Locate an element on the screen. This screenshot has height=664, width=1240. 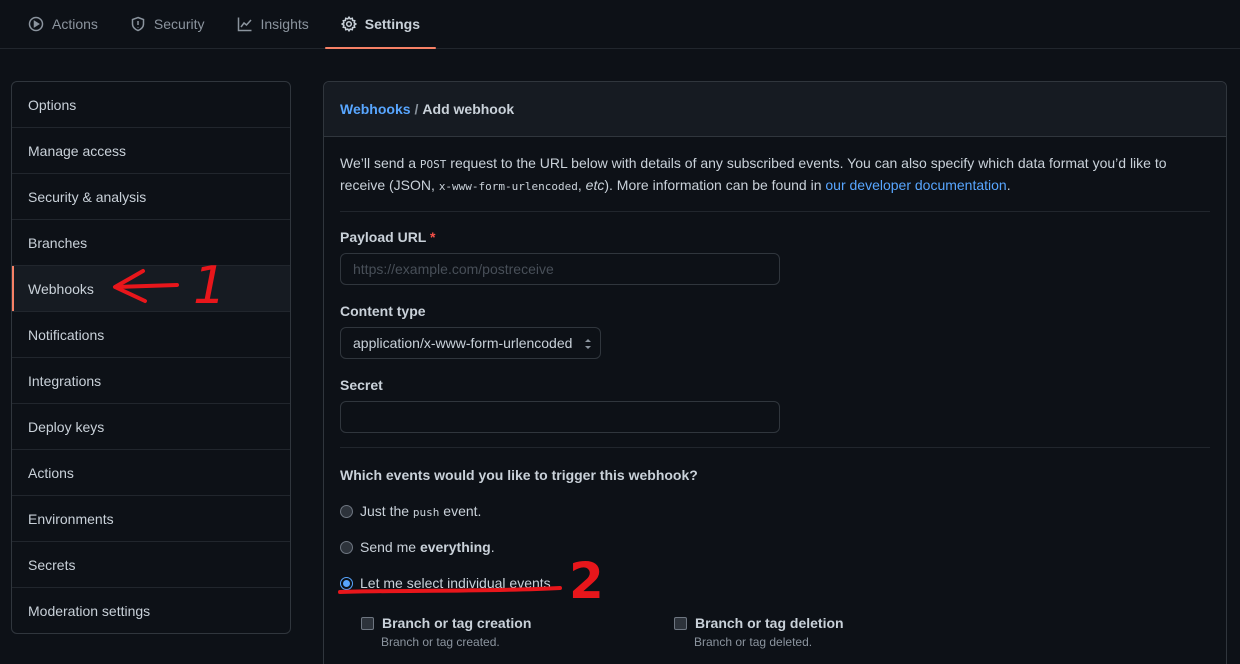
secret-group: Secret is located at coordinates (560, 405).